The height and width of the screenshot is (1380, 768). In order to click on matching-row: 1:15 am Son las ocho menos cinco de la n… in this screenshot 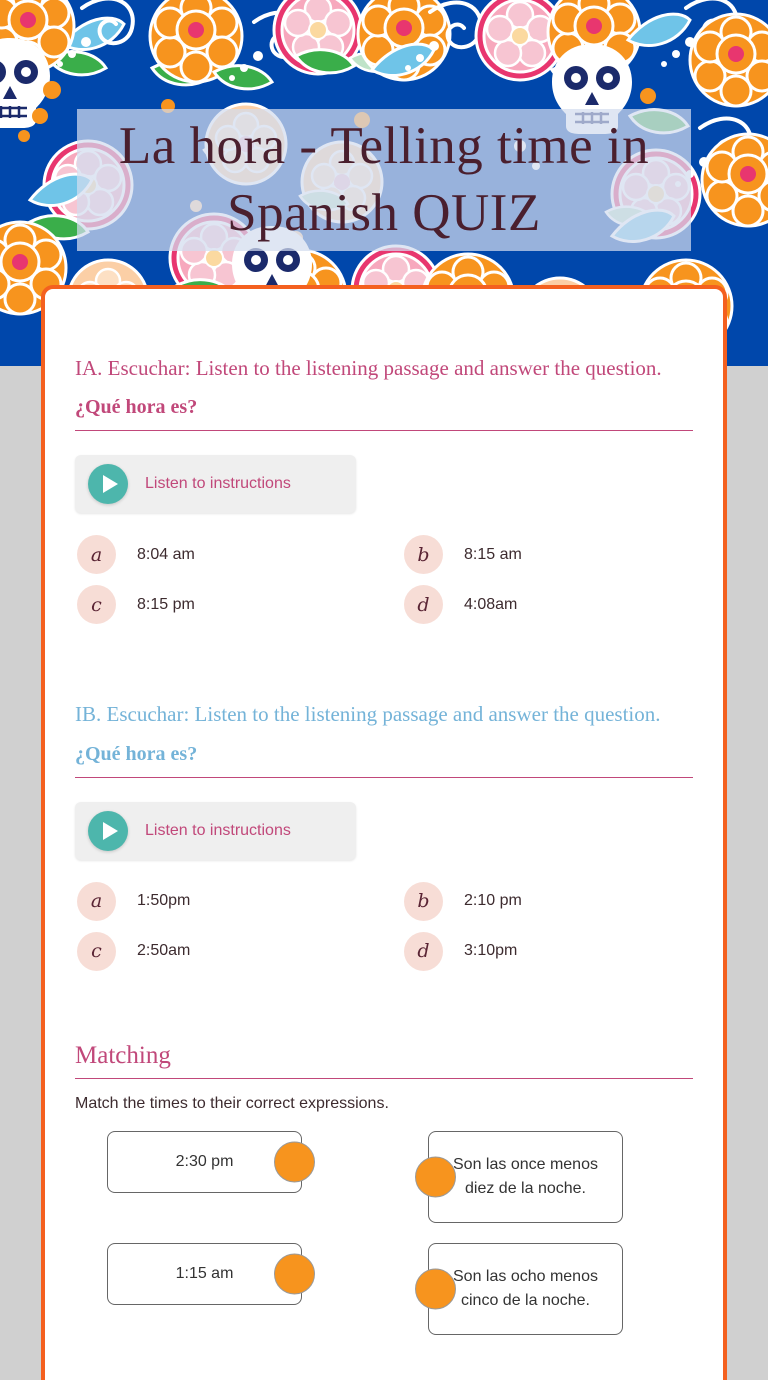, I will do `click(384, 1288)`.